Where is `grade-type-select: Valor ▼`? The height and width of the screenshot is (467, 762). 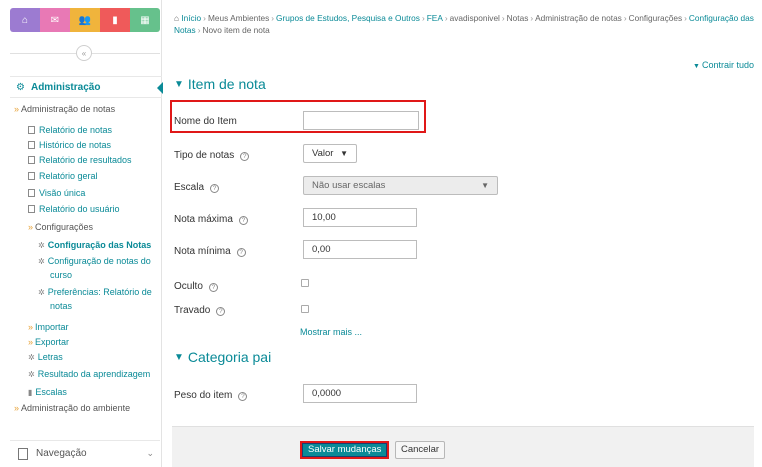 grade-type-select: Valor ▼ is located at coordinates (330, 153).